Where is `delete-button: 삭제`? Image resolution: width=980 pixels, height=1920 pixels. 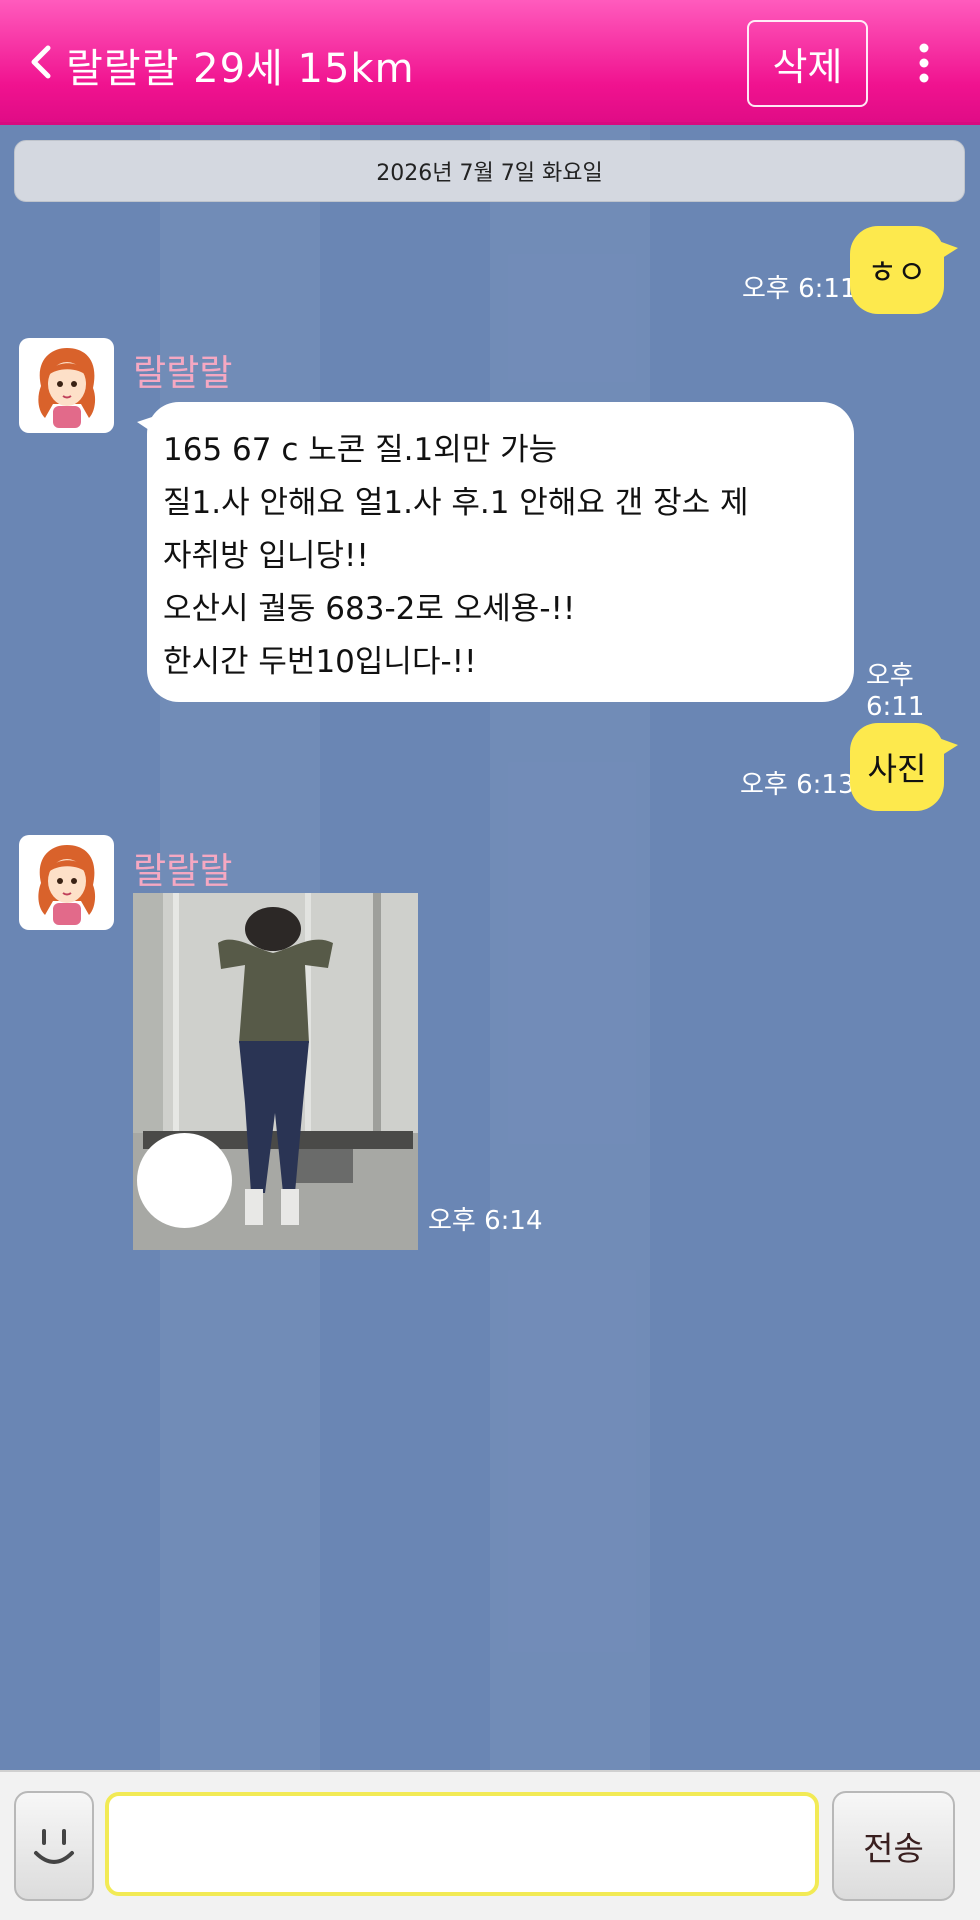 delete-button: 삭제 is located at coordinates (807, 63).